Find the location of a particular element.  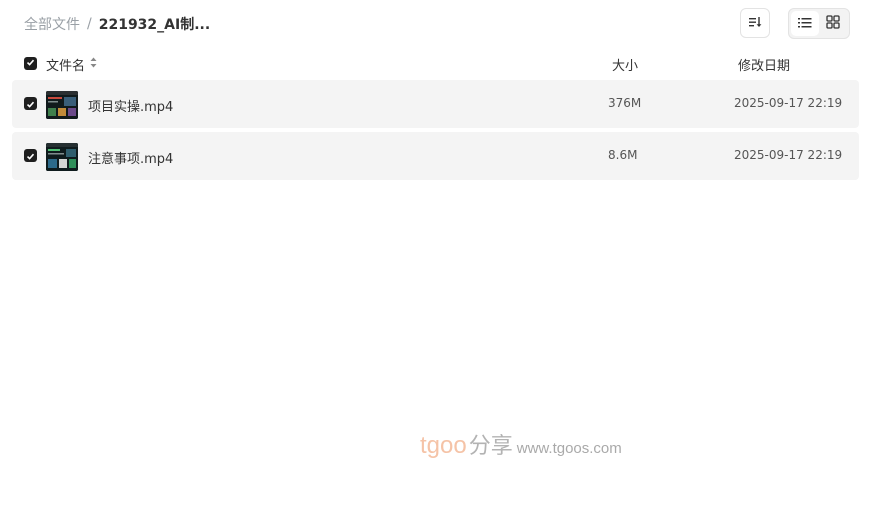

grid-view-icon is located at coordinates (833, 23).